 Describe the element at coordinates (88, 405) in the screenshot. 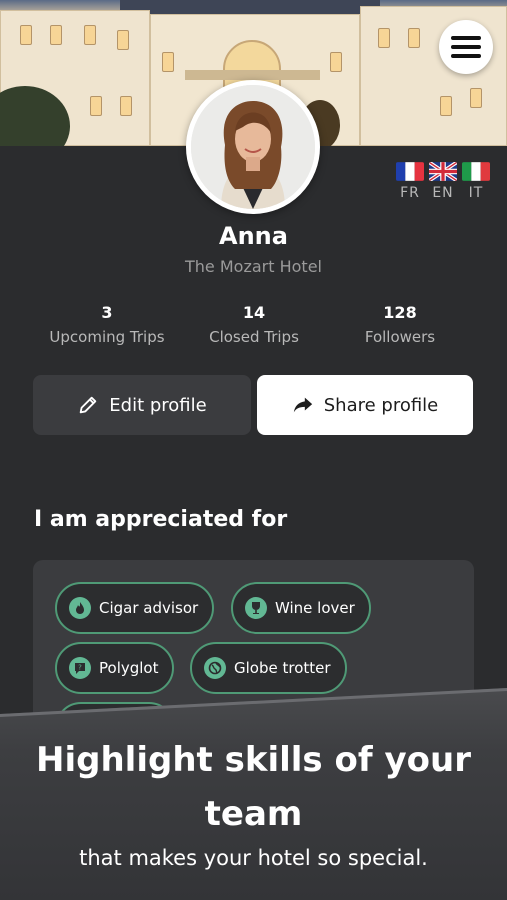

I see `pencil-icon` at that location.